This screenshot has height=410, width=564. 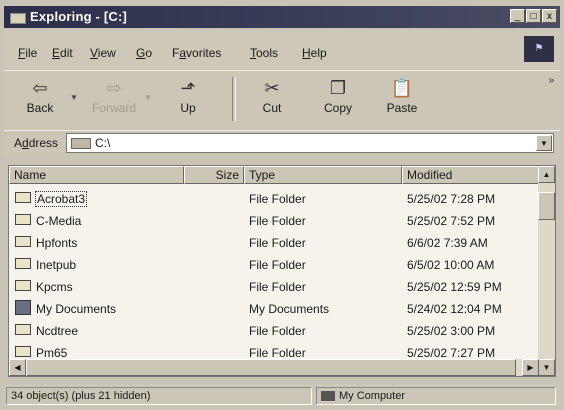 What do you see at coordinates (56, 265) in the screenshot?
I see `file-name: Inetpub` at bounding box center [56, 265].